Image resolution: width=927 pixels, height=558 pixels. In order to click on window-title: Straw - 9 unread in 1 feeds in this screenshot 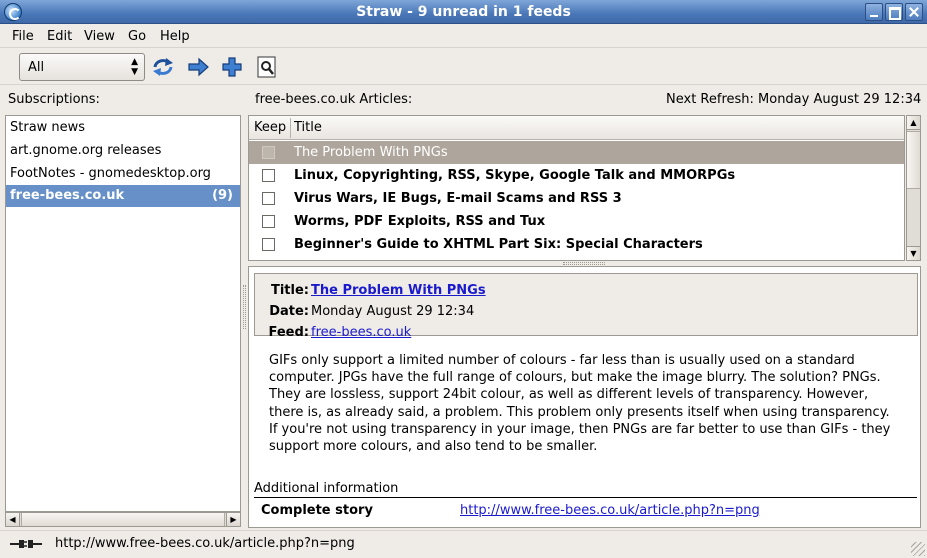, I will do `click(463, 12)`.